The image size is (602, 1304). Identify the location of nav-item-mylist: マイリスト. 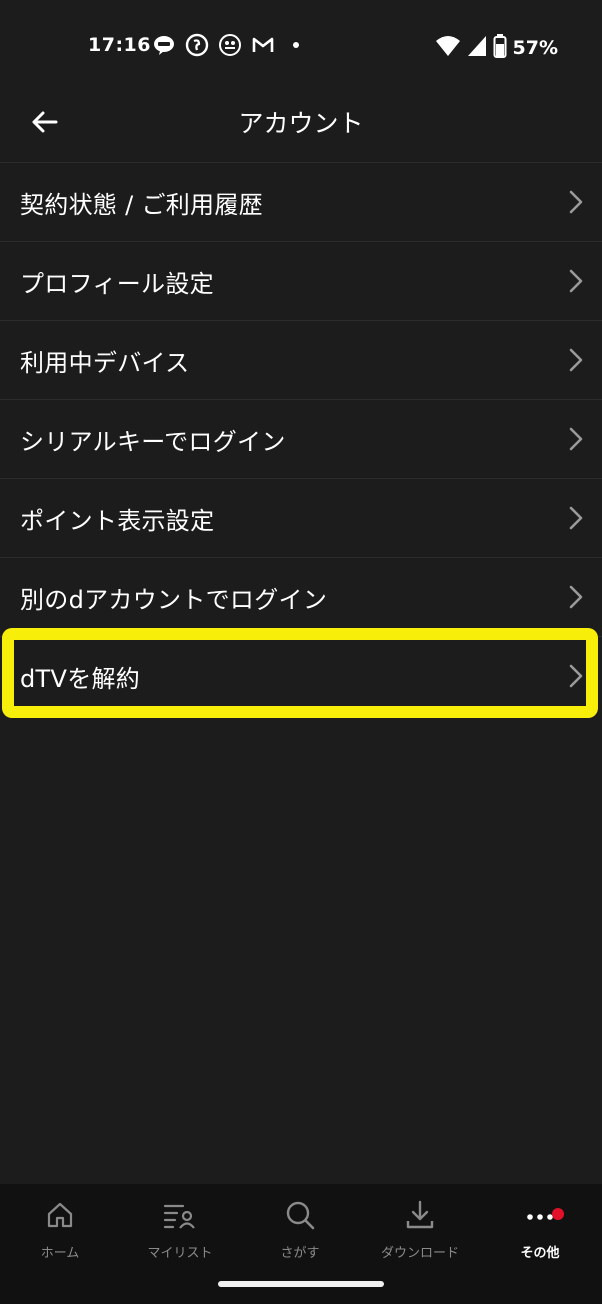
(180, 1233).